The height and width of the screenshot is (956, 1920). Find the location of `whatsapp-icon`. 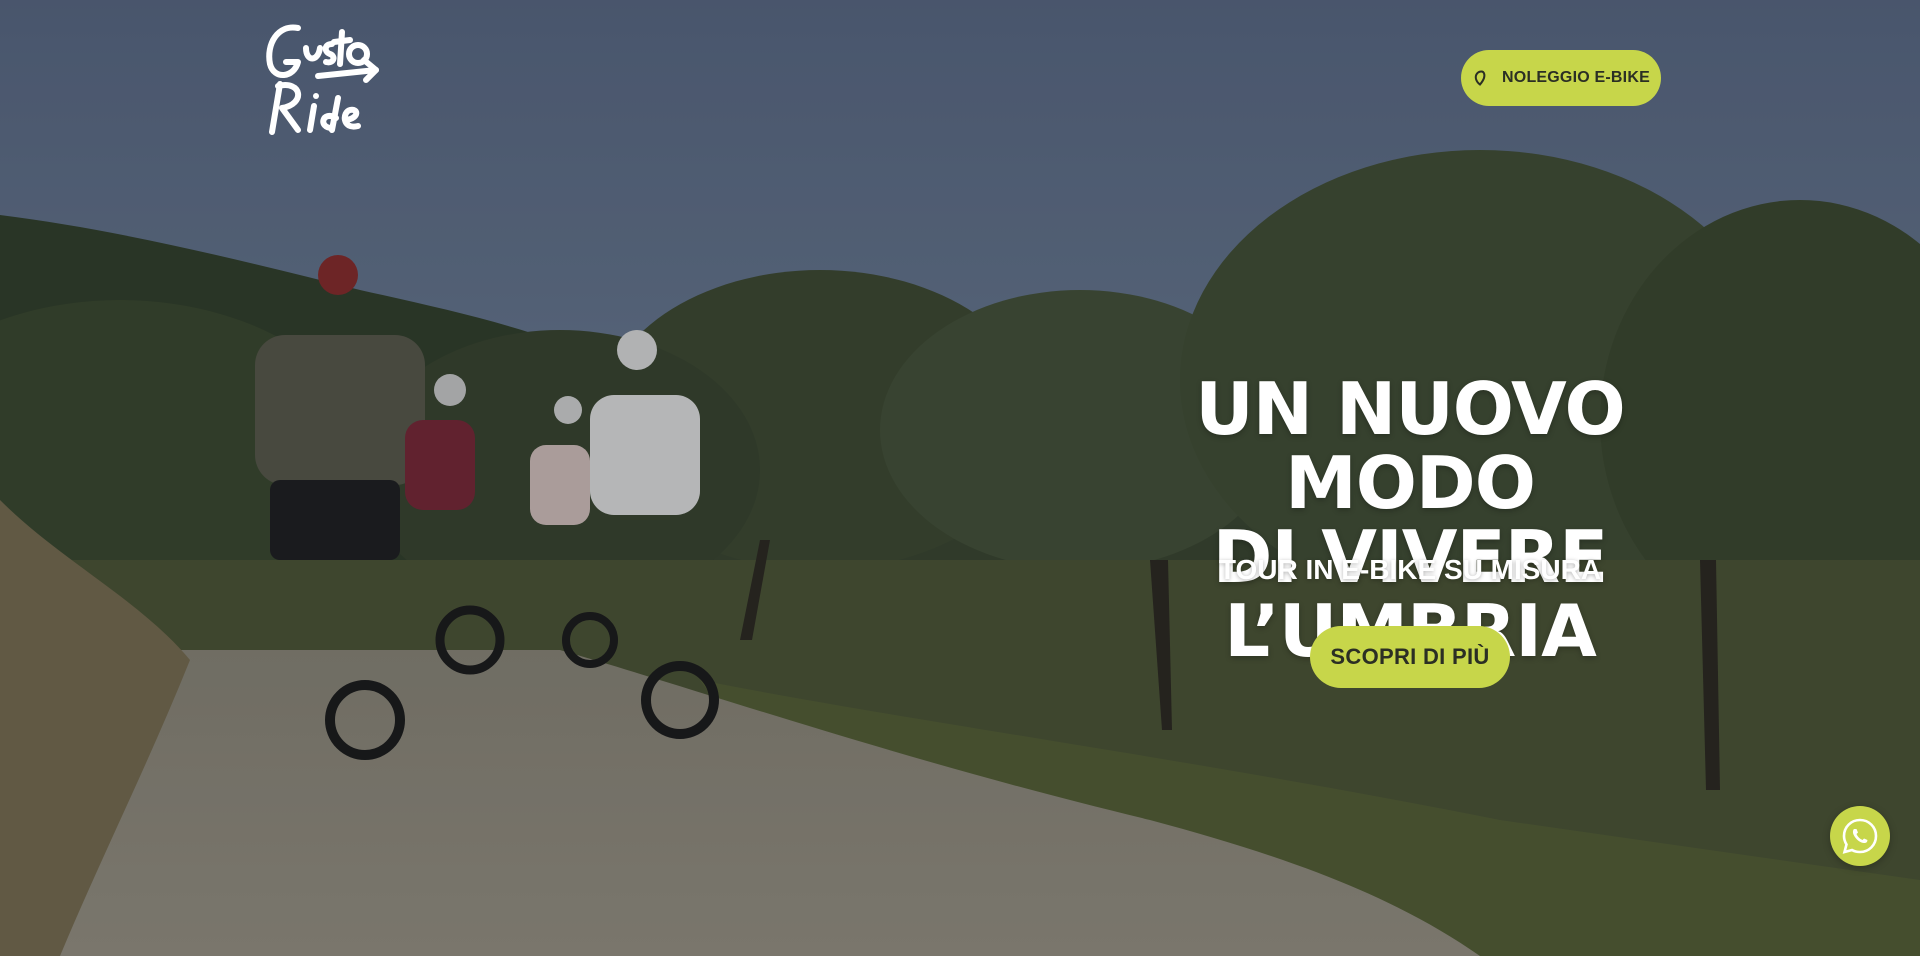

whatsapp-icon is located at coordinates (1860, 836).